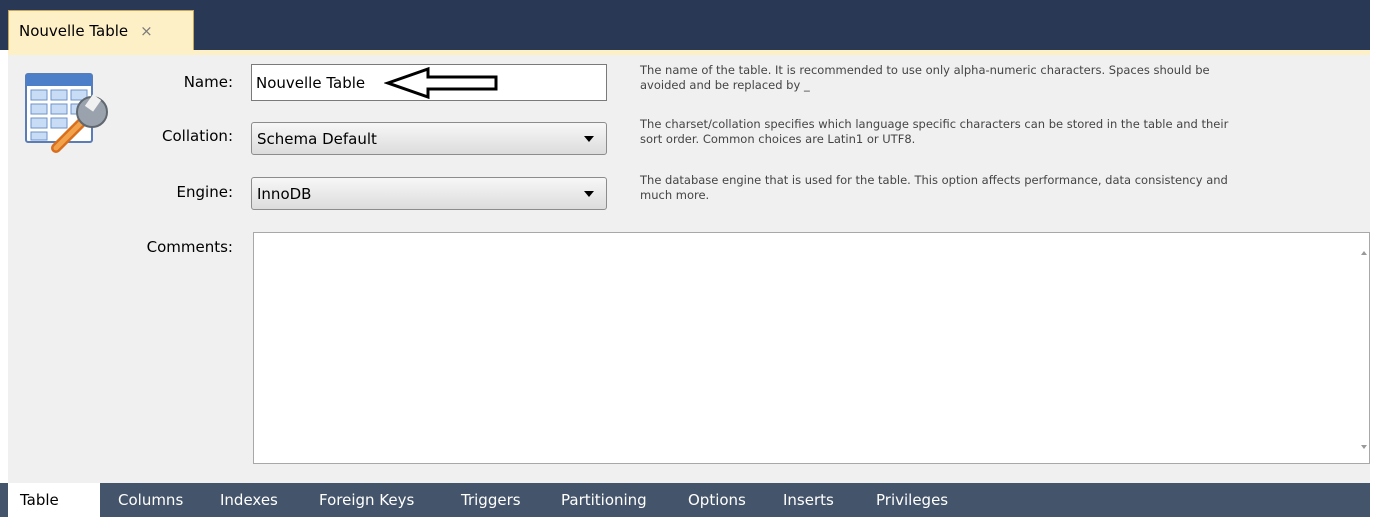 Image resolution: width=1375 pixels, height=517 pixels. I want to click on engine-label: Engine:, so click(204, 192).